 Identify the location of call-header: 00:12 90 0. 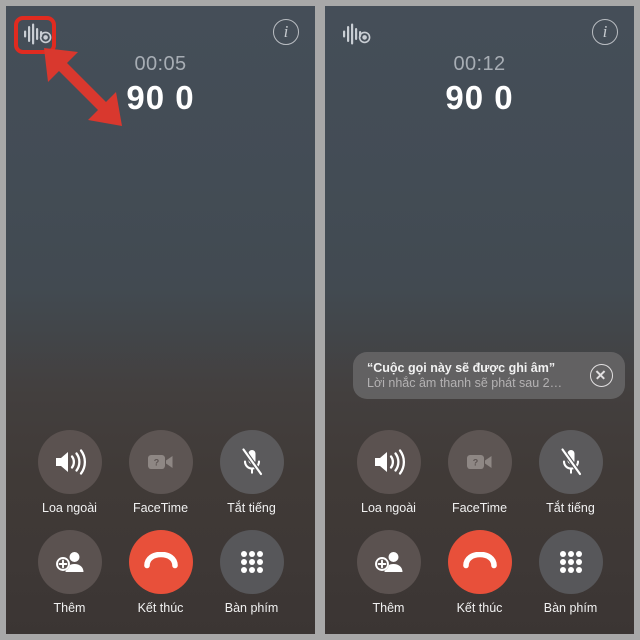
(479, 85).